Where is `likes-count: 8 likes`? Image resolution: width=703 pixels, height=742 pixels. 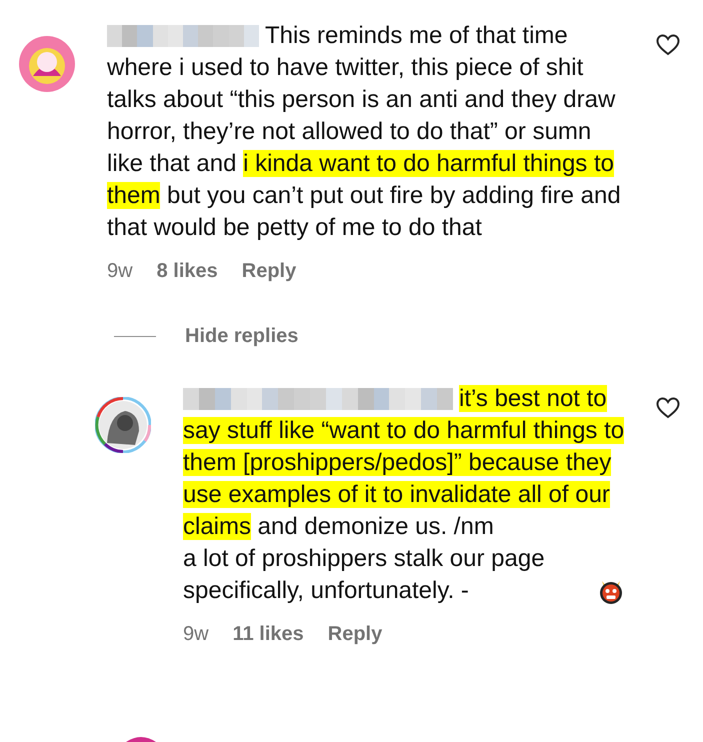 likes-count: 8 likes is located at coordinates (187, 271).